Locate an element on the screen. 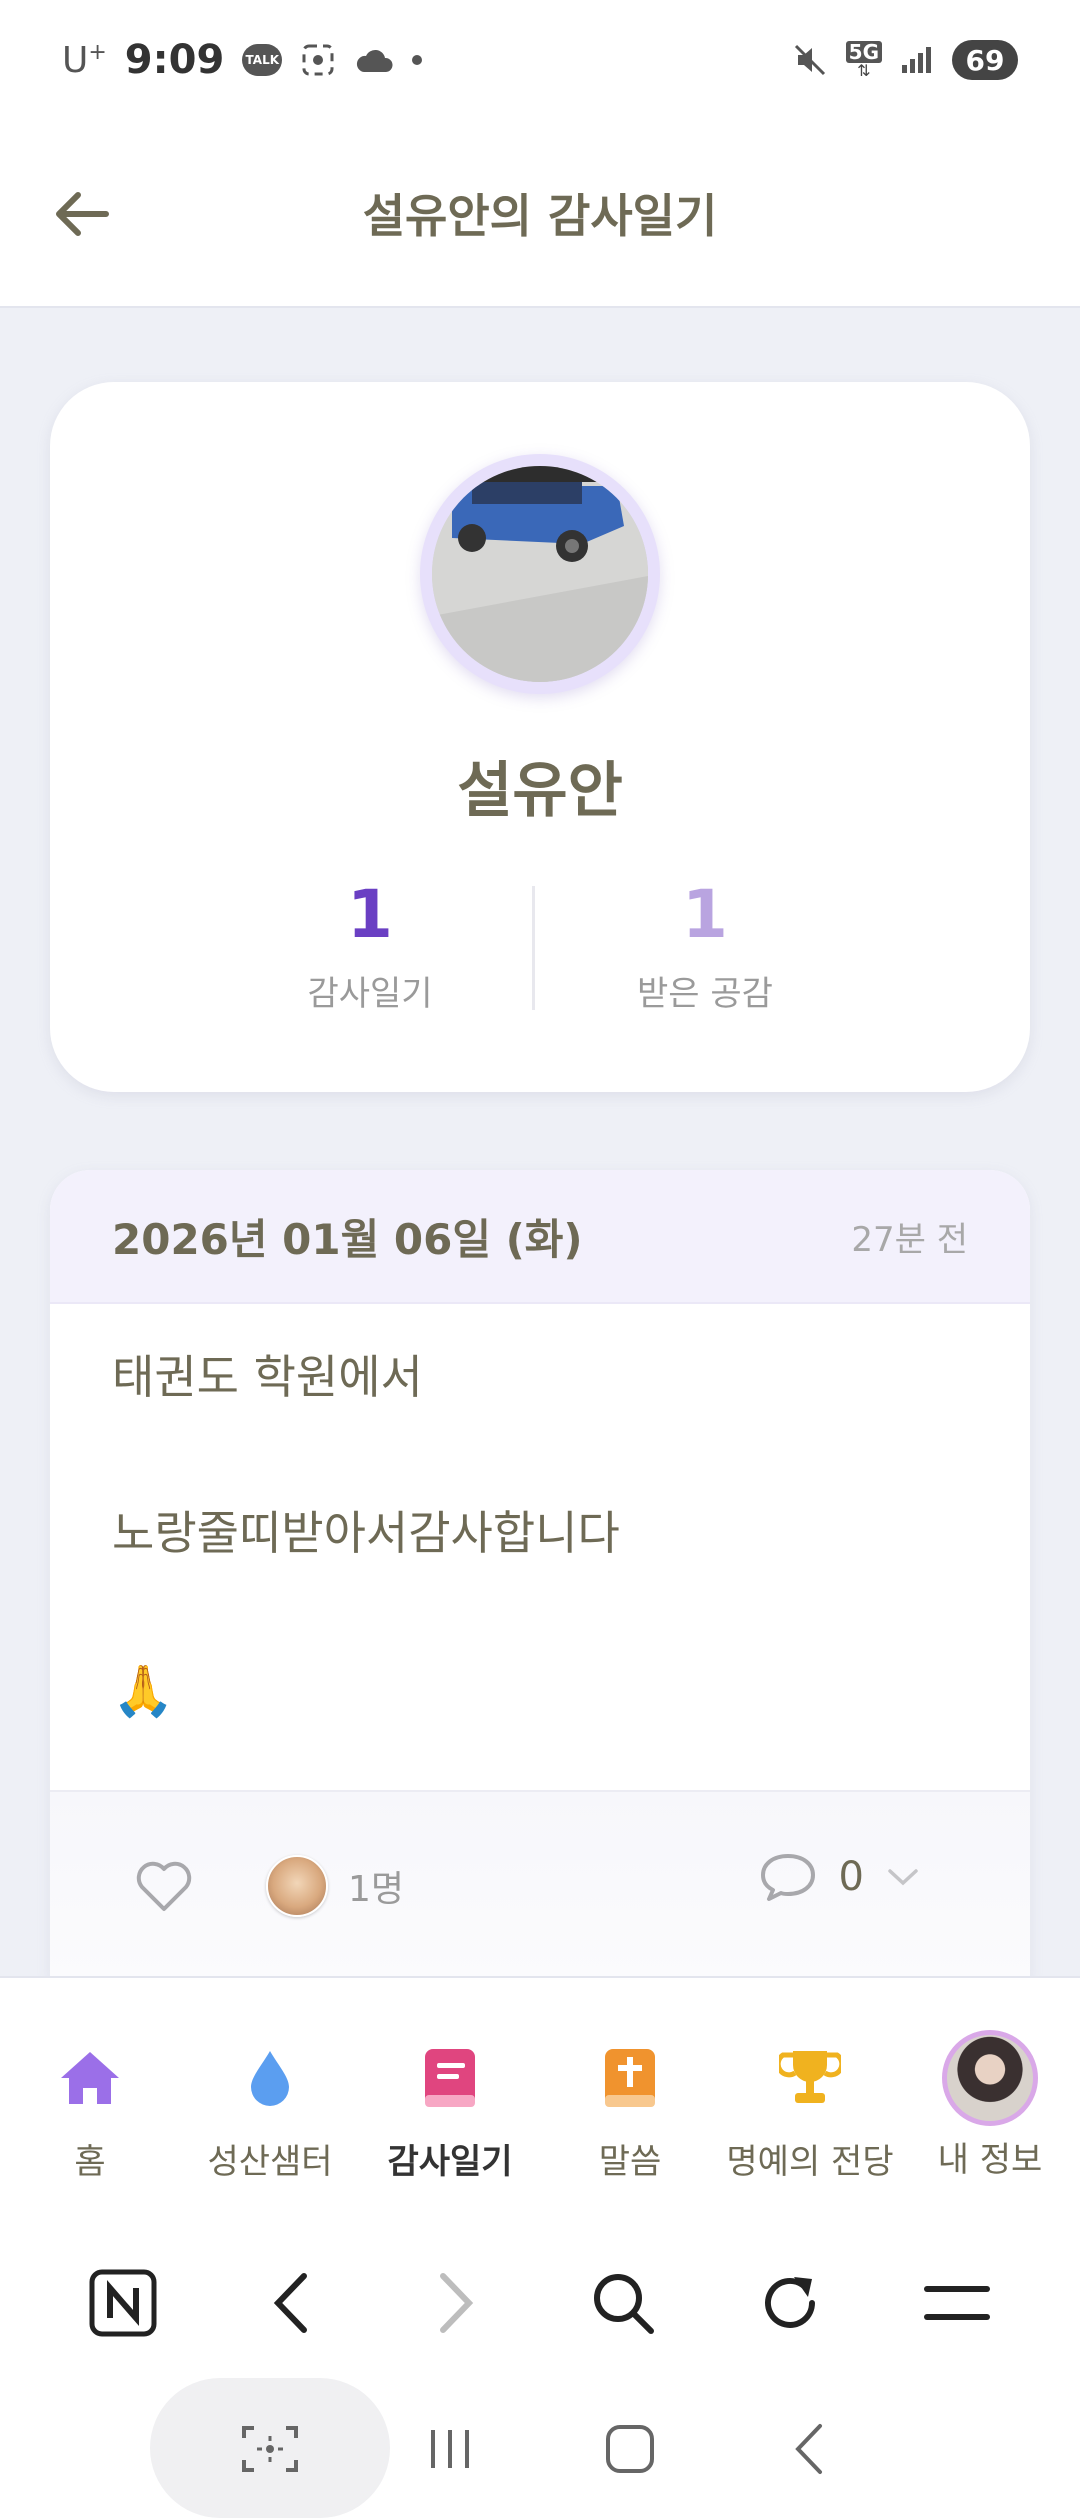 The width and height of the screenshot is (1080, 2520). nav-item-hall-of-fame: 명예의 전당 is located at coordinates (810, 2103).